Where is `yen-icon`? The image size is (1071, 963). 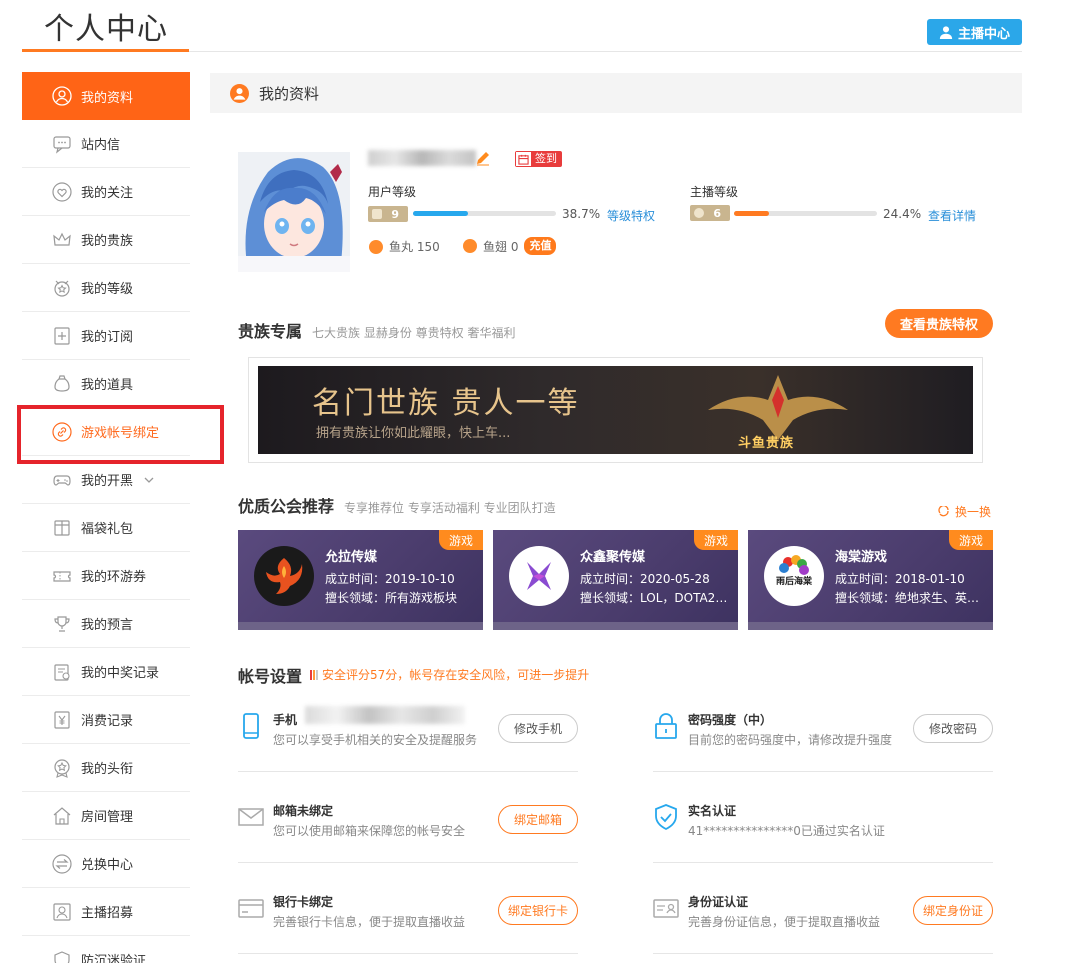 yen-icon is located at coordinates (62, 720).